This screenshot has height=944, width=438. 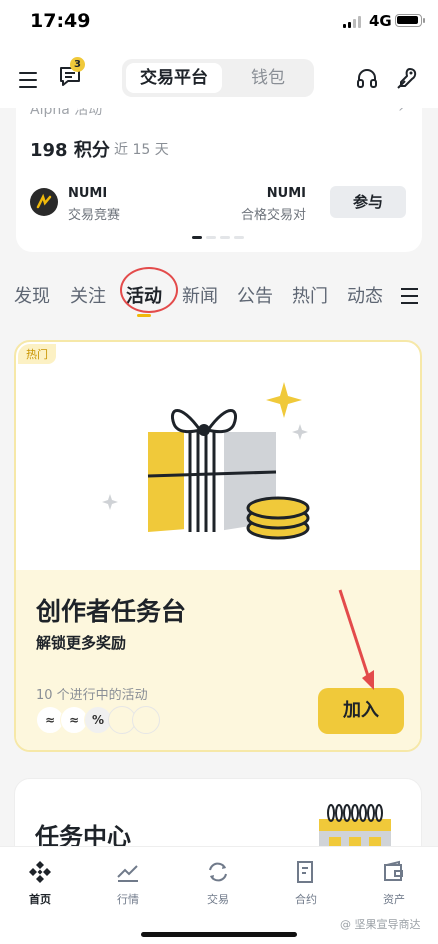 I want to click on tab-discover: 发现, so click(x=32, y=295).